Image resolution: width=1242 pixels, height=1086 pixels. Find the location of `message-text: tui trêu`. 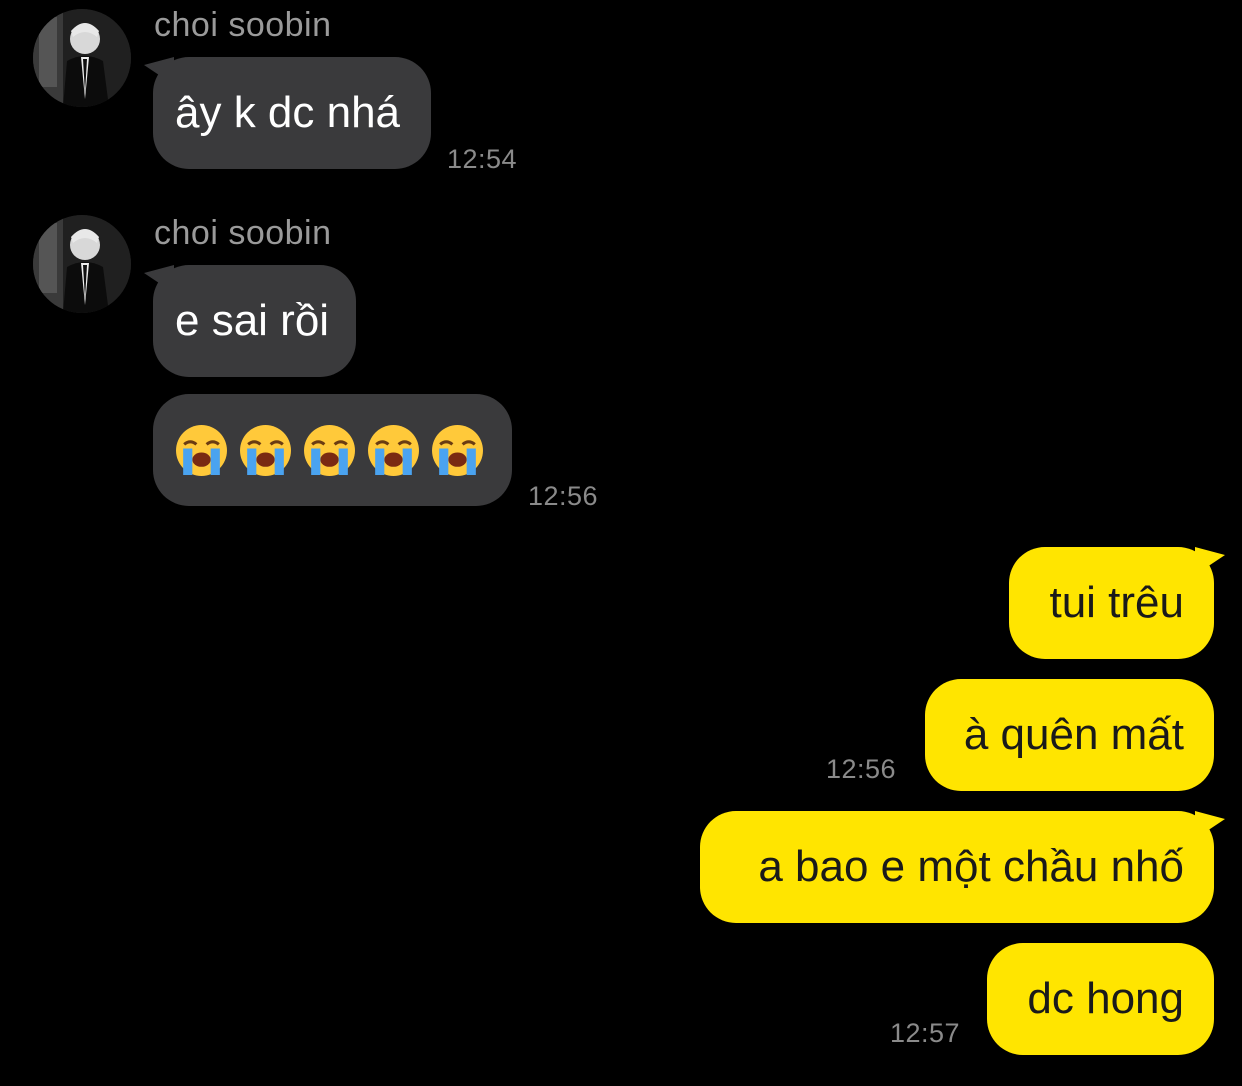

message-text: tui trêu is located at coordinates (1116, 602).